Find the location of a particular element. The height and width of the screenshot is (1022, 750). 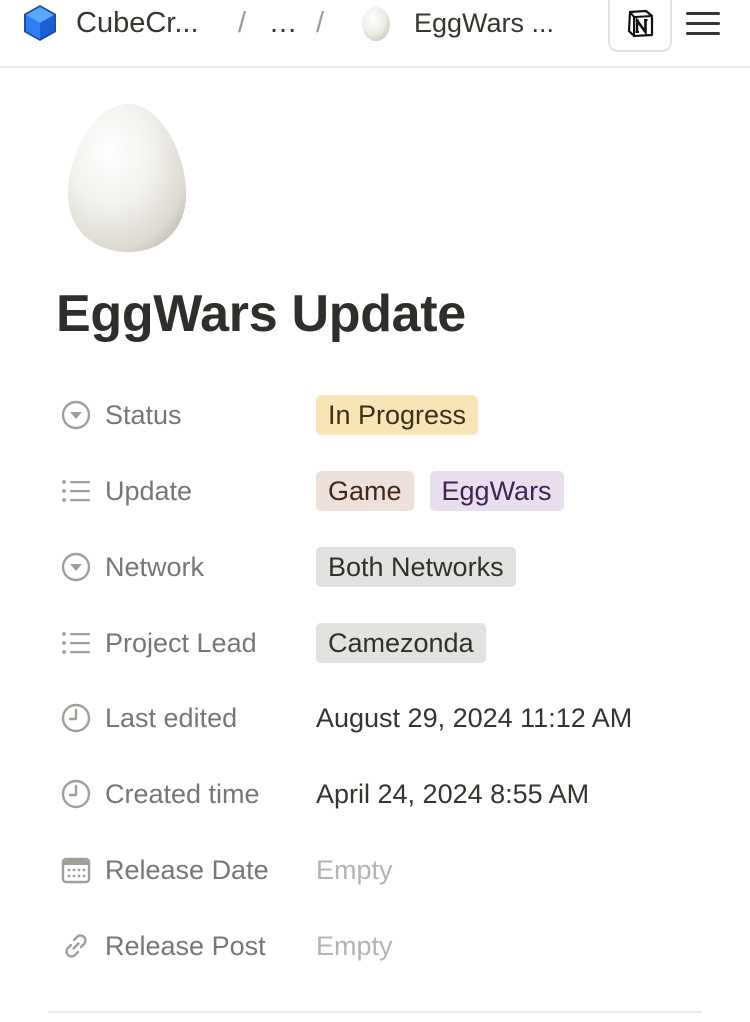

link-icon is located at coordinates (76, 946).